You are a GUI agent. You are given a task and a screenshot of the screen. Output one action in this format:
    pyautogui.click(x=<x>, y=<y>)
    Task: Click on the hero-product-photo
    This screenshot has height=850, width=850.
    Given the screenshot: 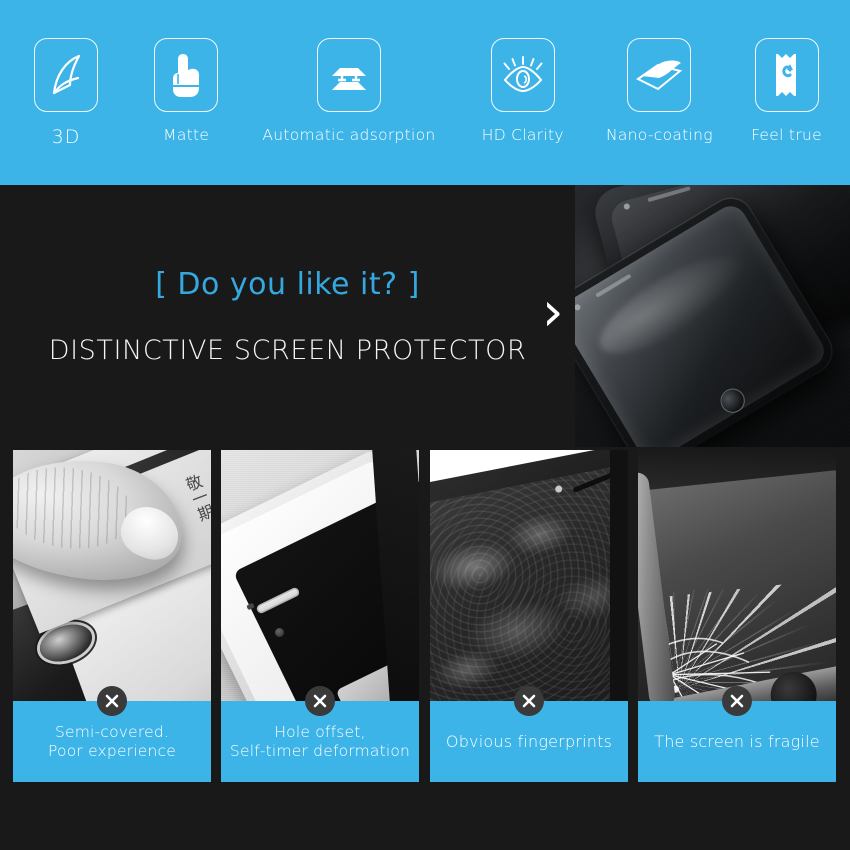 What is the action you would take?
    pyautogui.click(x=712, y=316)
    